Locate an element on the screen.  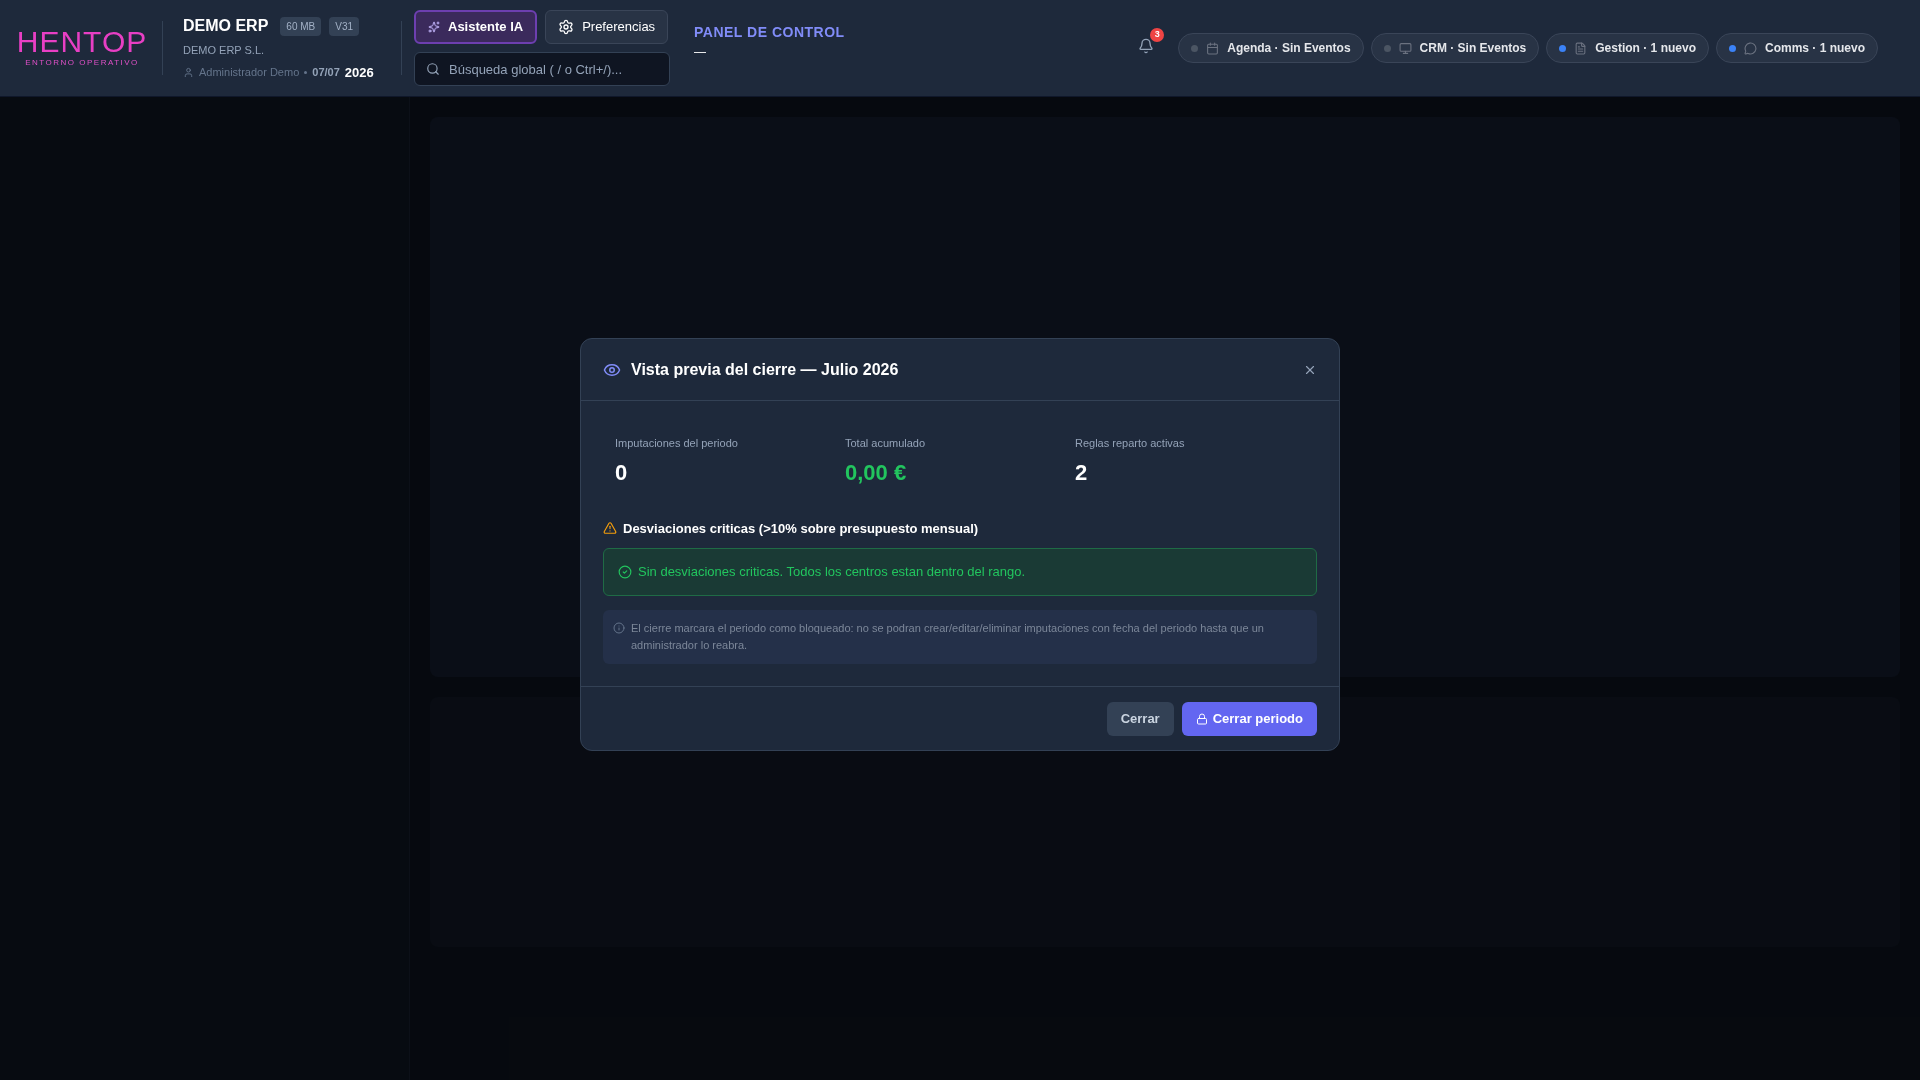
settings-icon is located at coordinates (566, 27).